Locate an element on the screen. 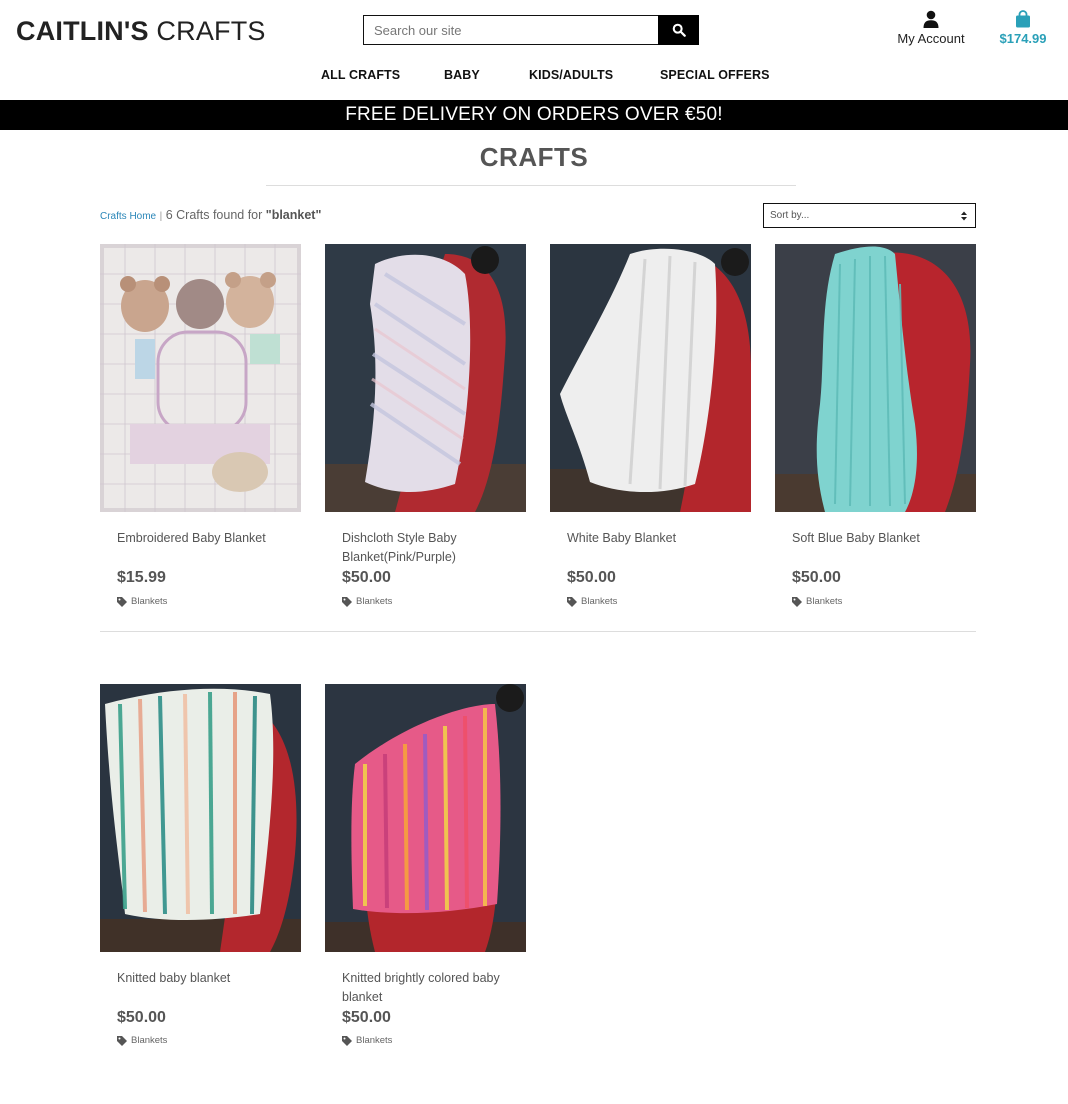 Image resolution: width=1068 pixels, height=1104 pixels. nav-all-crafts: ALL CRAFTS is located at coordinates (360, 75).